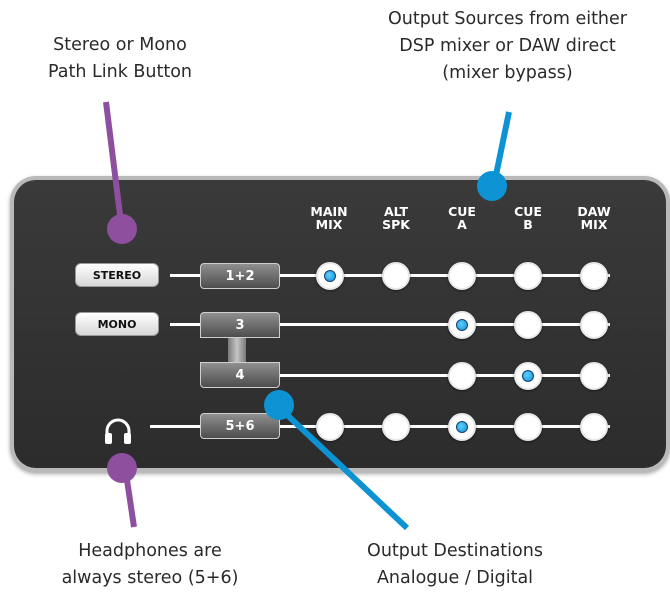  What do you see at coordinates (528, 325) in the screenshot?
I see `node-3-cue-b` at bounding box center [528, 325].